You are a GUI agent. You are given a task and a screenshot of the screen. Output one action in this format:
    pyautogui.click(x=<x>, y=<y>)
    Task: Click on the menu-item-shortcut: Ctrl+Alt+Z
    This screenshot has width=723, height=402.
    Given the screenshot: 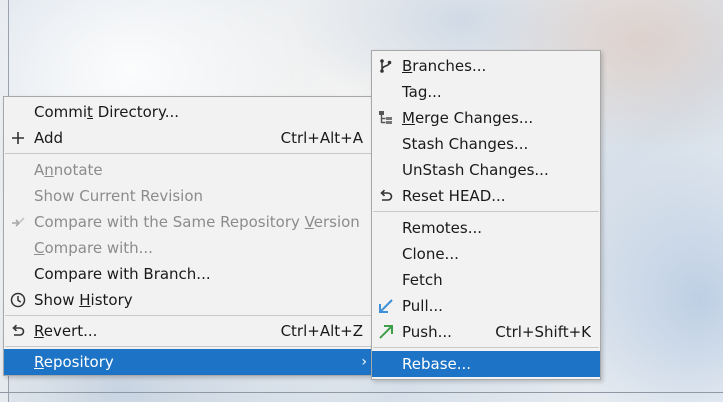 What is the action you would take?
    pyautogui.click(x=321, y=331)
    